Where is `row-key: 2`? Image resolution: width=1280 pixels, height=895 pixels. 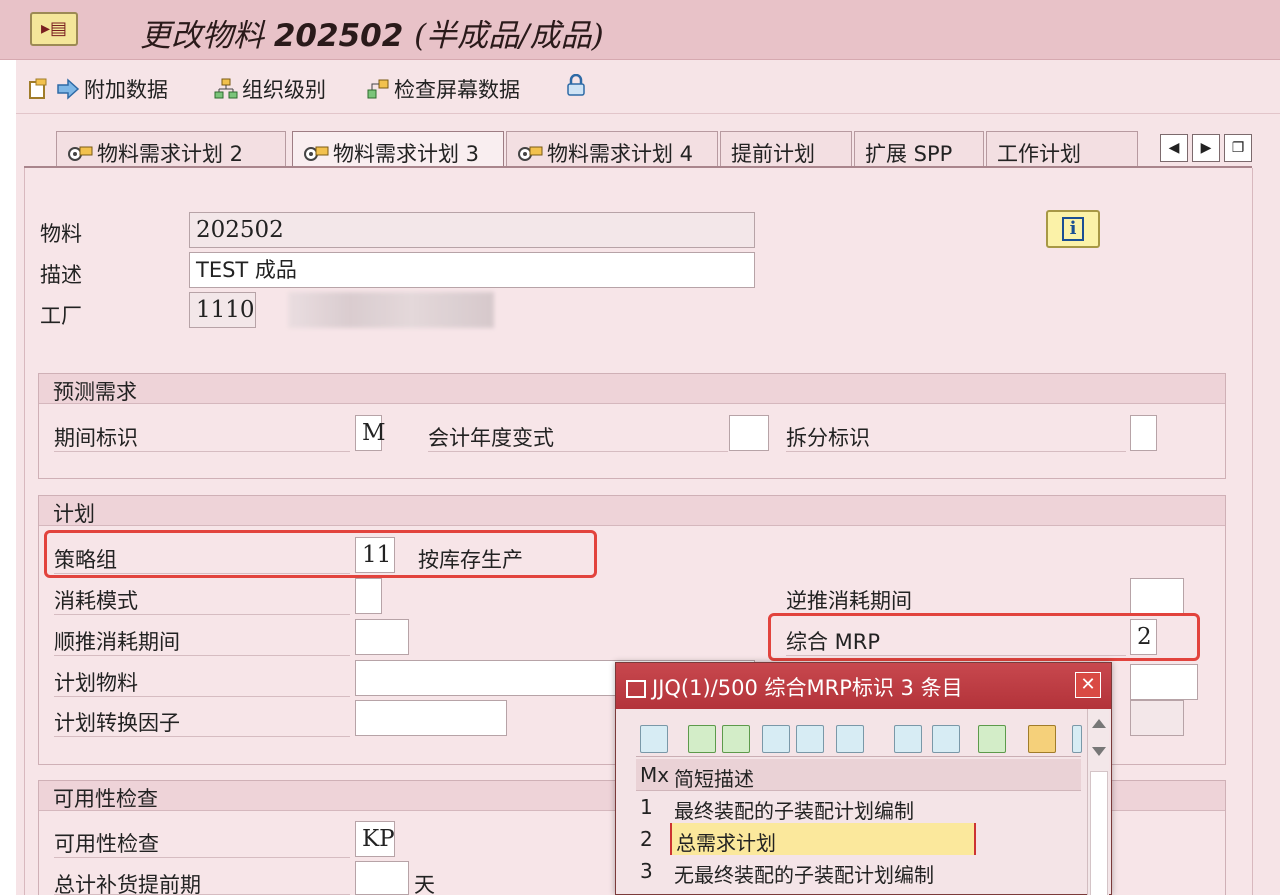
row-key: 2 is located at coordinates (646, 839).